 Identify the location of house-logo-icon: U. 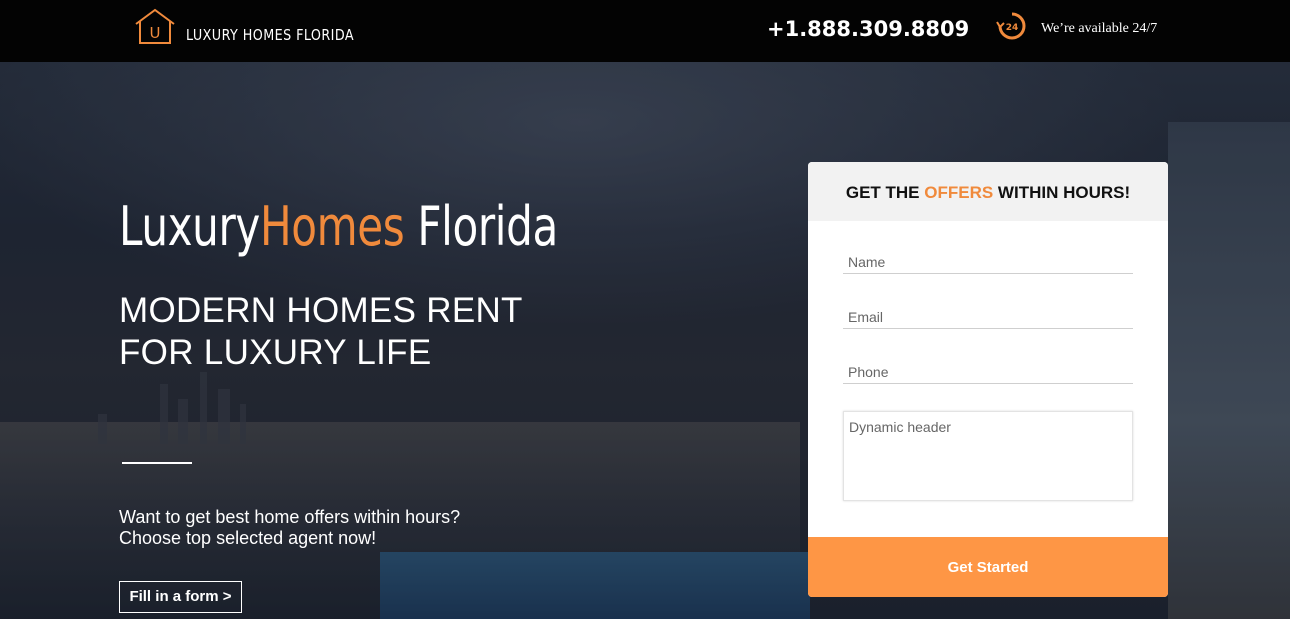
(155, 26).